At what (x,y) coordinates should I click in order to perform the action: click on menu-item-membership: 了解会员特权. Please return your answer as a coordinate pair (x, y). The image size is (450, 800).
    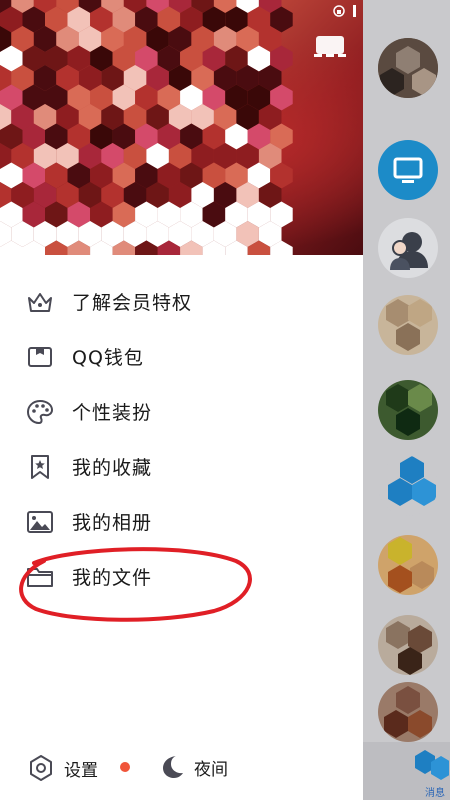
    Looking at the image, I should click on (181, 301).